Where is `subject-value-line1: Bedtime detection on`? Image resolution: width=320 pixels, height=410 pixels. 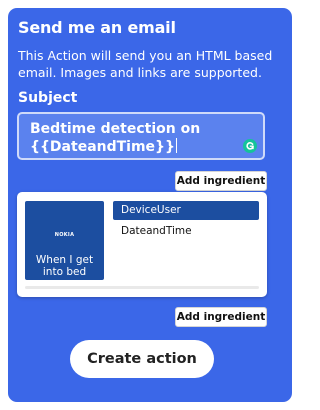 subject-value-line1: Bedtime detection on is located at coordinates (115, 129).